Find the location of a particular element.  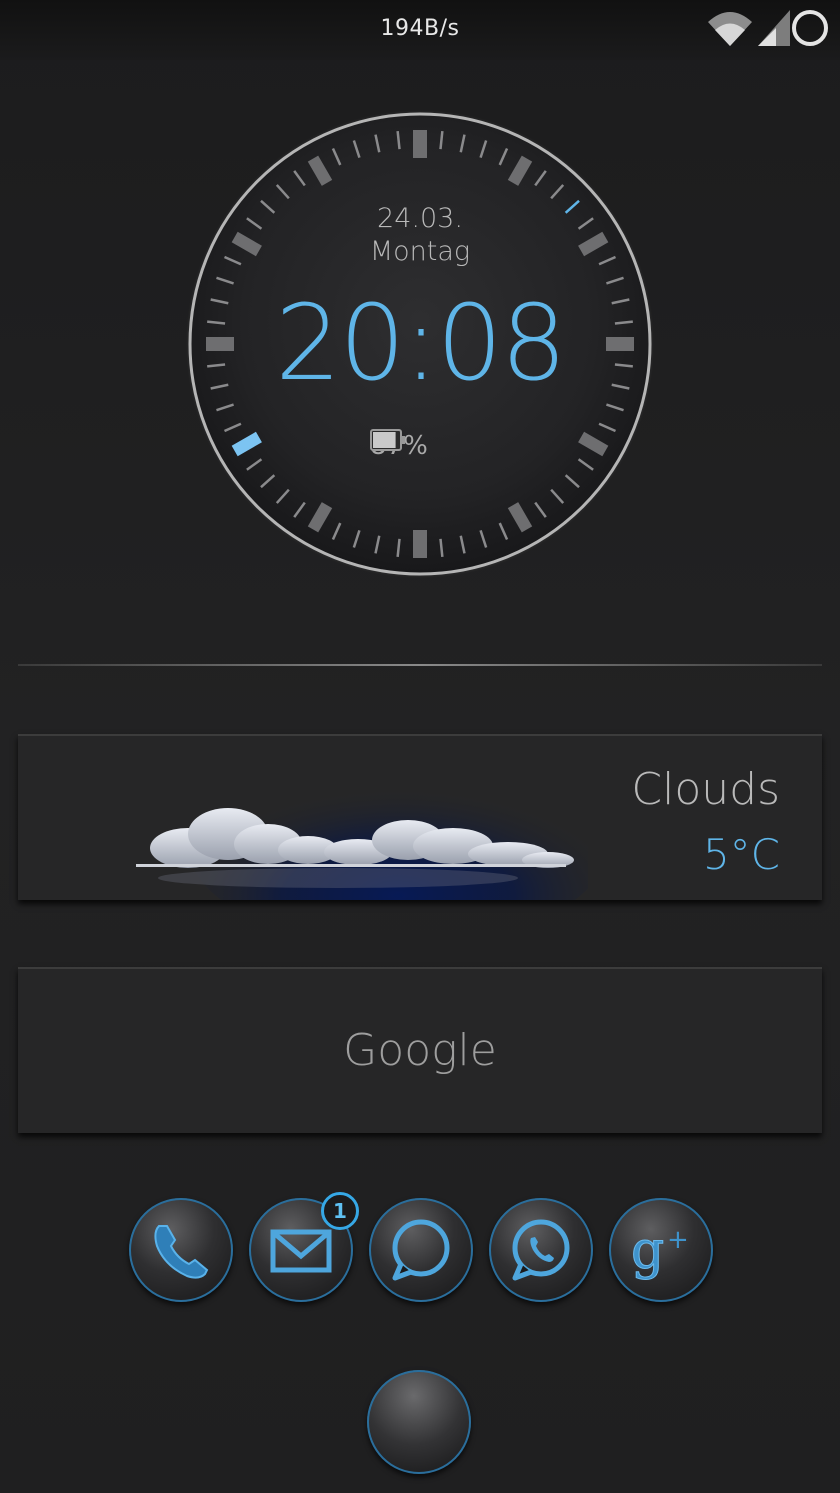

weather-temperature: 5°C is located at coordinates (741, 854).